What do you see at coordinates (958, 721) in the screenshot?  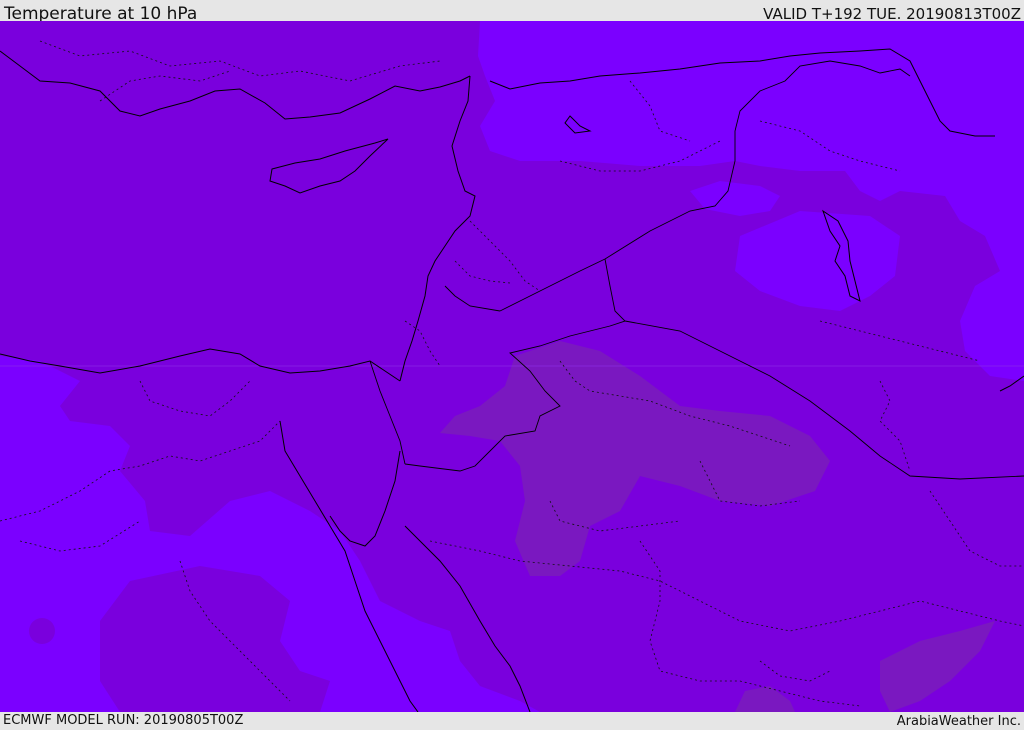 I see `credit-label: ArabiaWeather Inc.` at bounding box center [958, 721].